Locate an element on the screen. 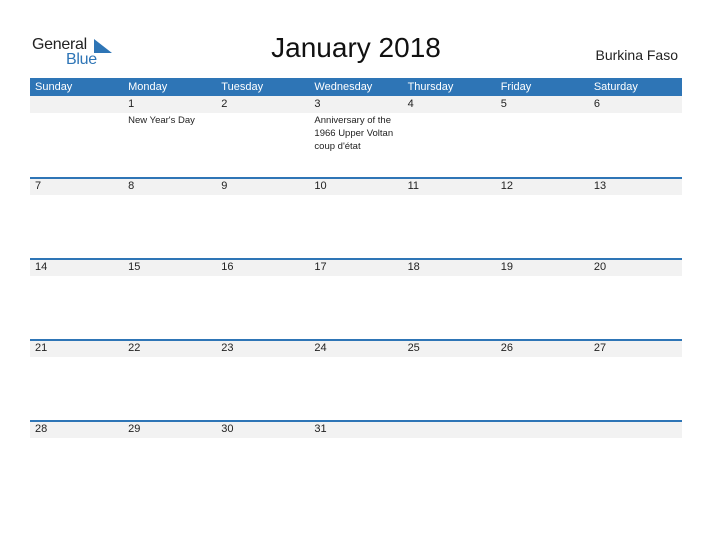 The height and width of the screenshot is (550, 712). day-number: 30 is located at coordinates (227, 429).